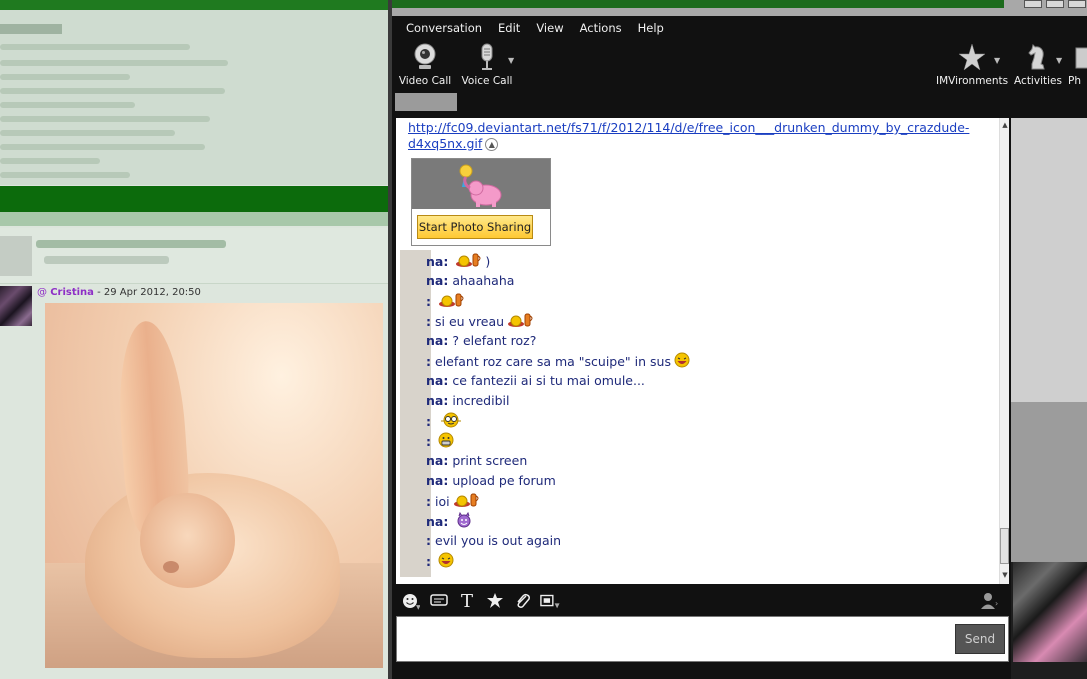  I want to click on nerd-icon, so click(451, 422).